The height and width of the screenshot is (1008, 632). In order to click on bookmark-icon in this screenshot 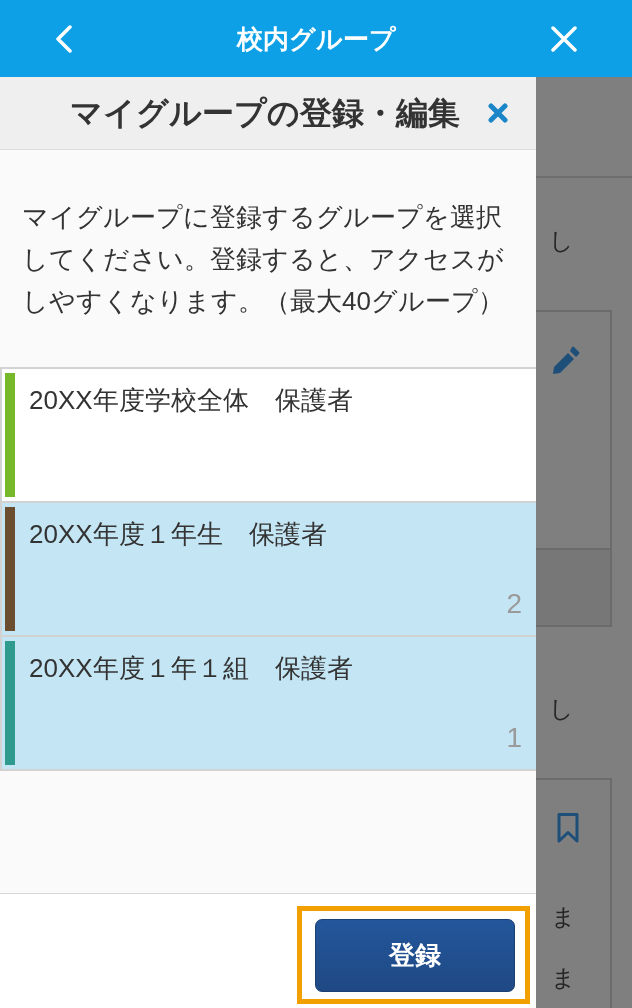, I will do `click(568, 828)`.